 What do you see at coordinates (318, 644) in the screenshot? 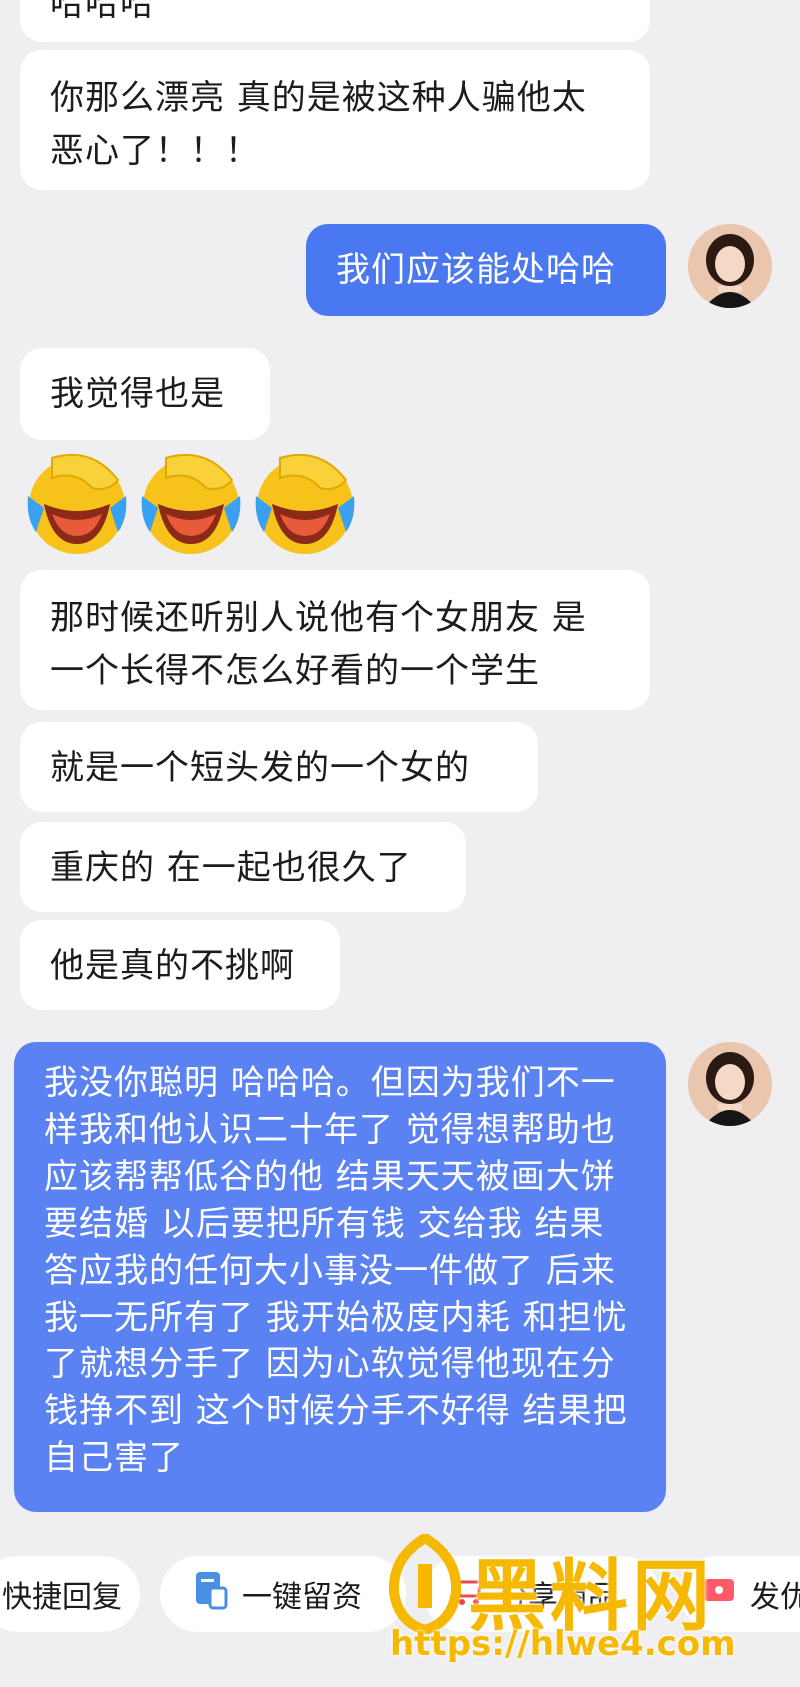
I see `message-text: 那时候还听别人说他有个女朋友 是一个长得不怎么好看的一个学生` at bounding box center [318, 644].